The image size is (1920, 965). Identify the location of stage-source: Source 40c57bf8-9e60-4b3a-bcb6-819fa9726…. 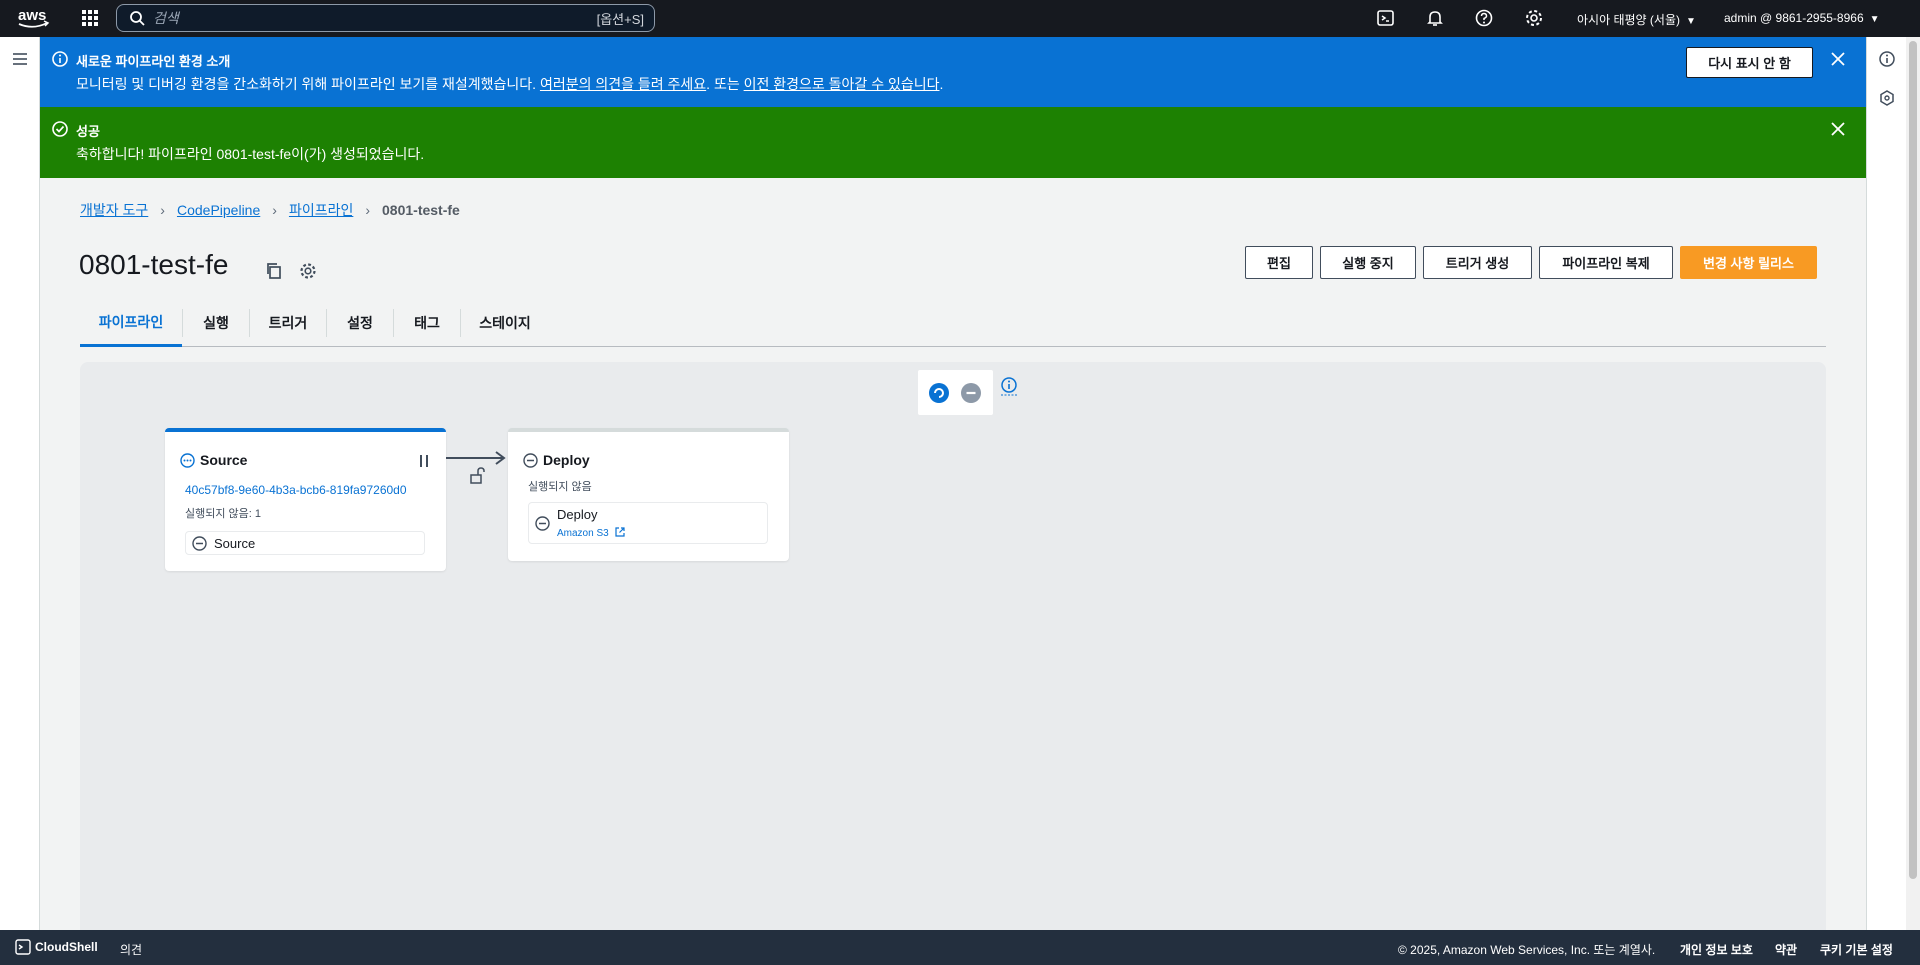
(305, 499).